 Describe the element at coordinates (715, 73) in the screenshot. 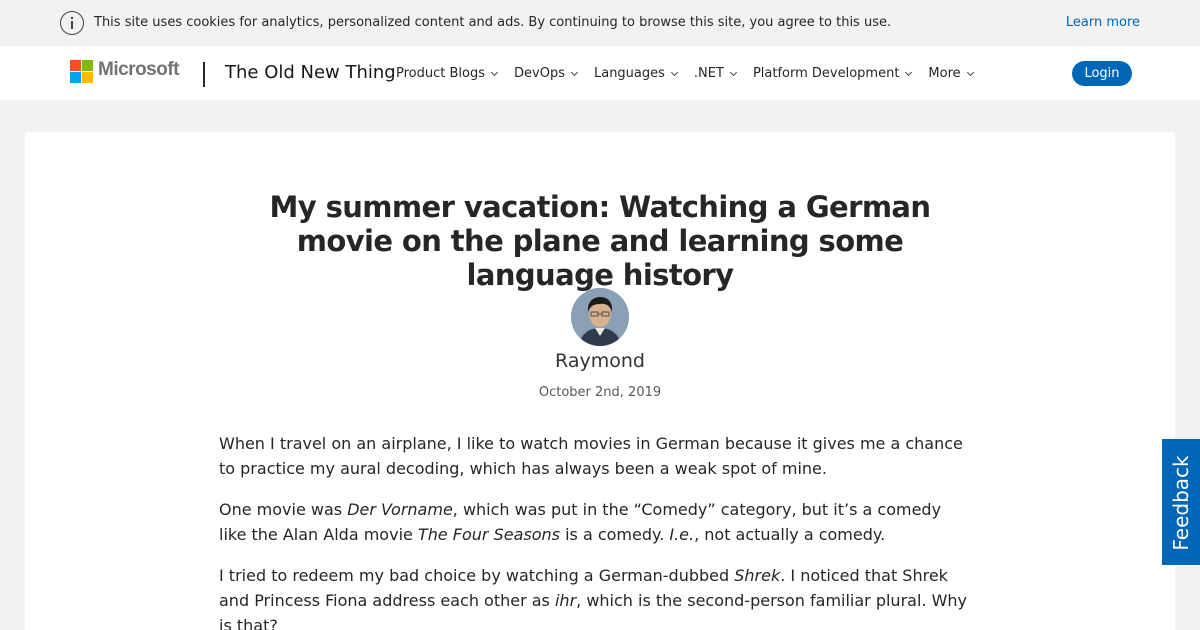

I see `nav-dotnet: .NET` at that location.